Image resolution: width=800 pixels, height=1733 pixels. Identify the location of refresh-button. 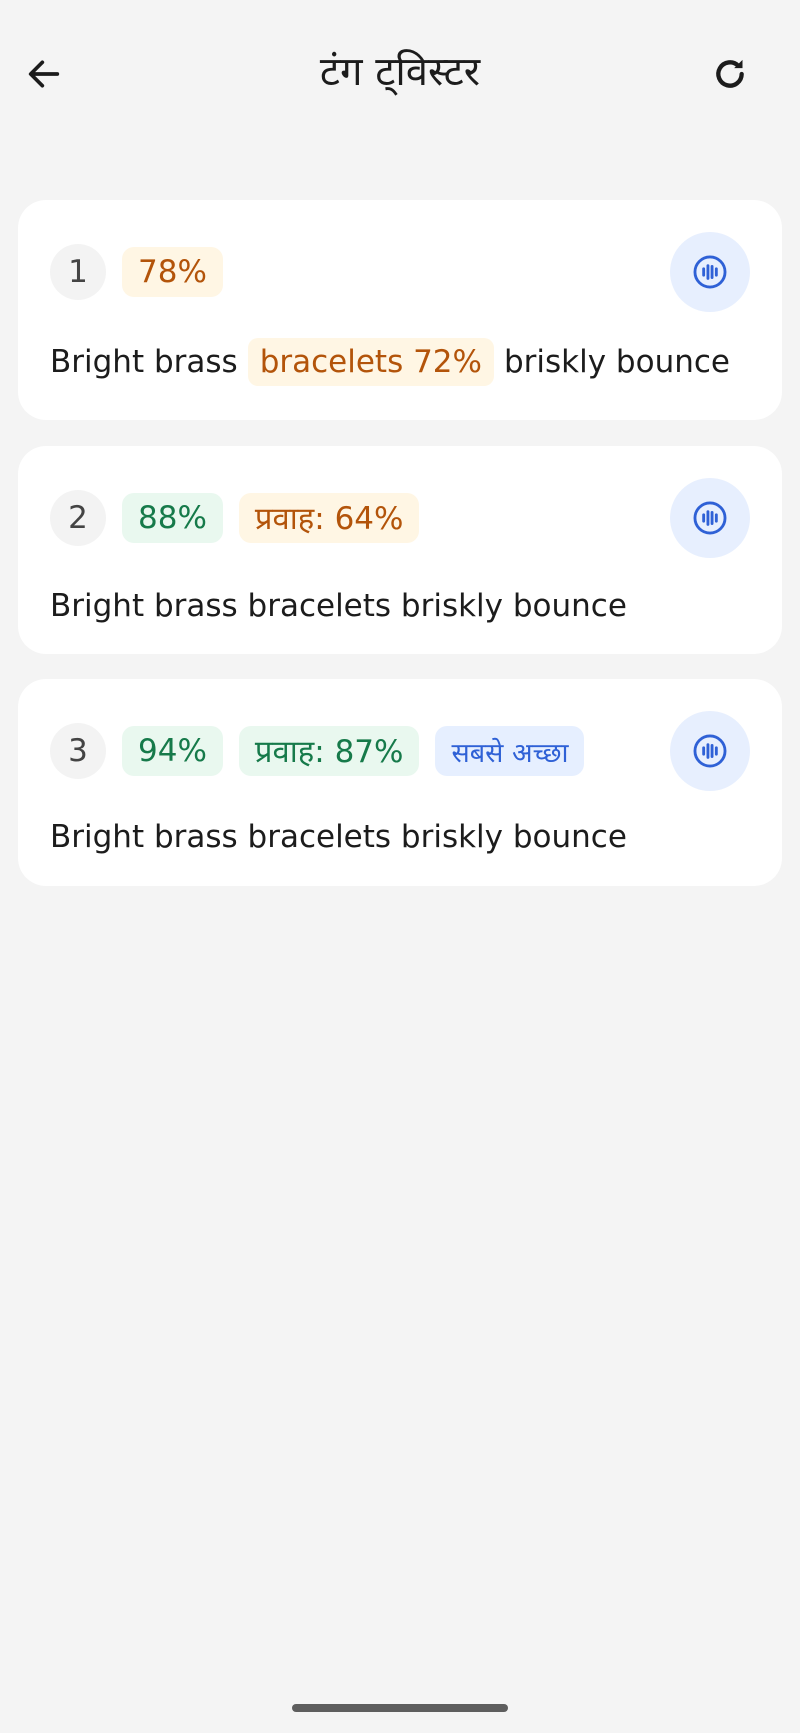
(730, 74).